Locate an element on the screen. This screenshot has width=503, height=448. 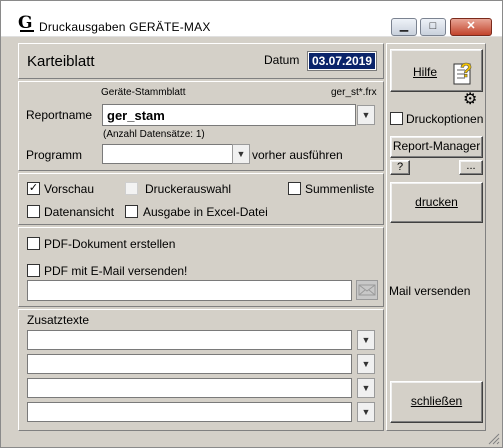
program-dropdown-button: ▼ is located at coordinates (241, 154).